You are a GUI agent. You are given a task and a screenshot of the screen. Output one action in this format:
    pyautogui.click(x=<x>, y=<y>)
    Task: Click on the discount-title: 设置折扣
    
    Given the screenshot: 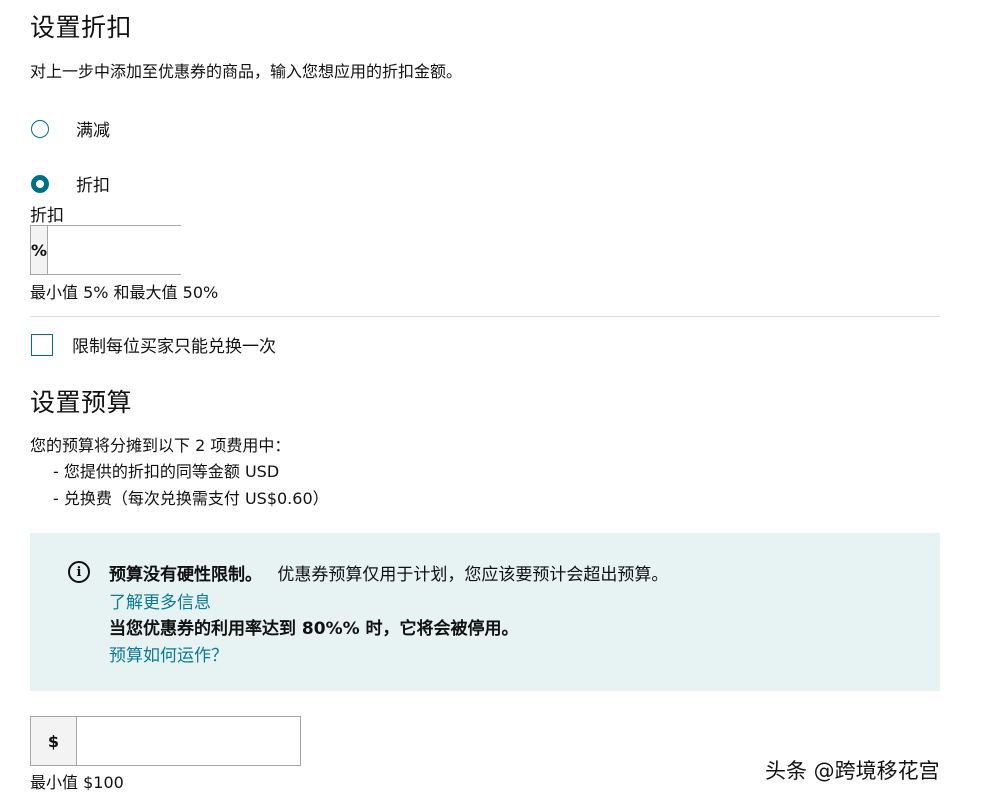 What is the action you would take?
    pyautogui.click(x=81, y=27)
    